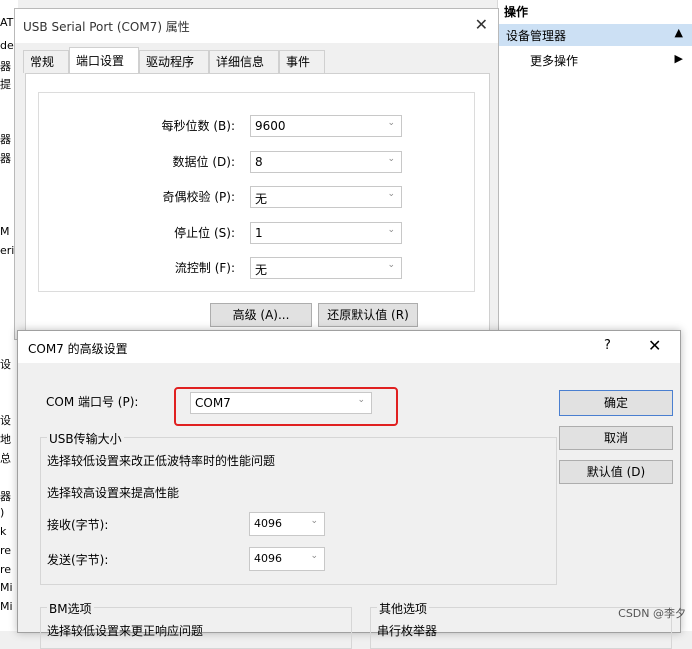 The height and width of the screenshot is (649, 692). I want to click on usb-hint-high: 选择较高设置来提高性能, so click(113, 493).